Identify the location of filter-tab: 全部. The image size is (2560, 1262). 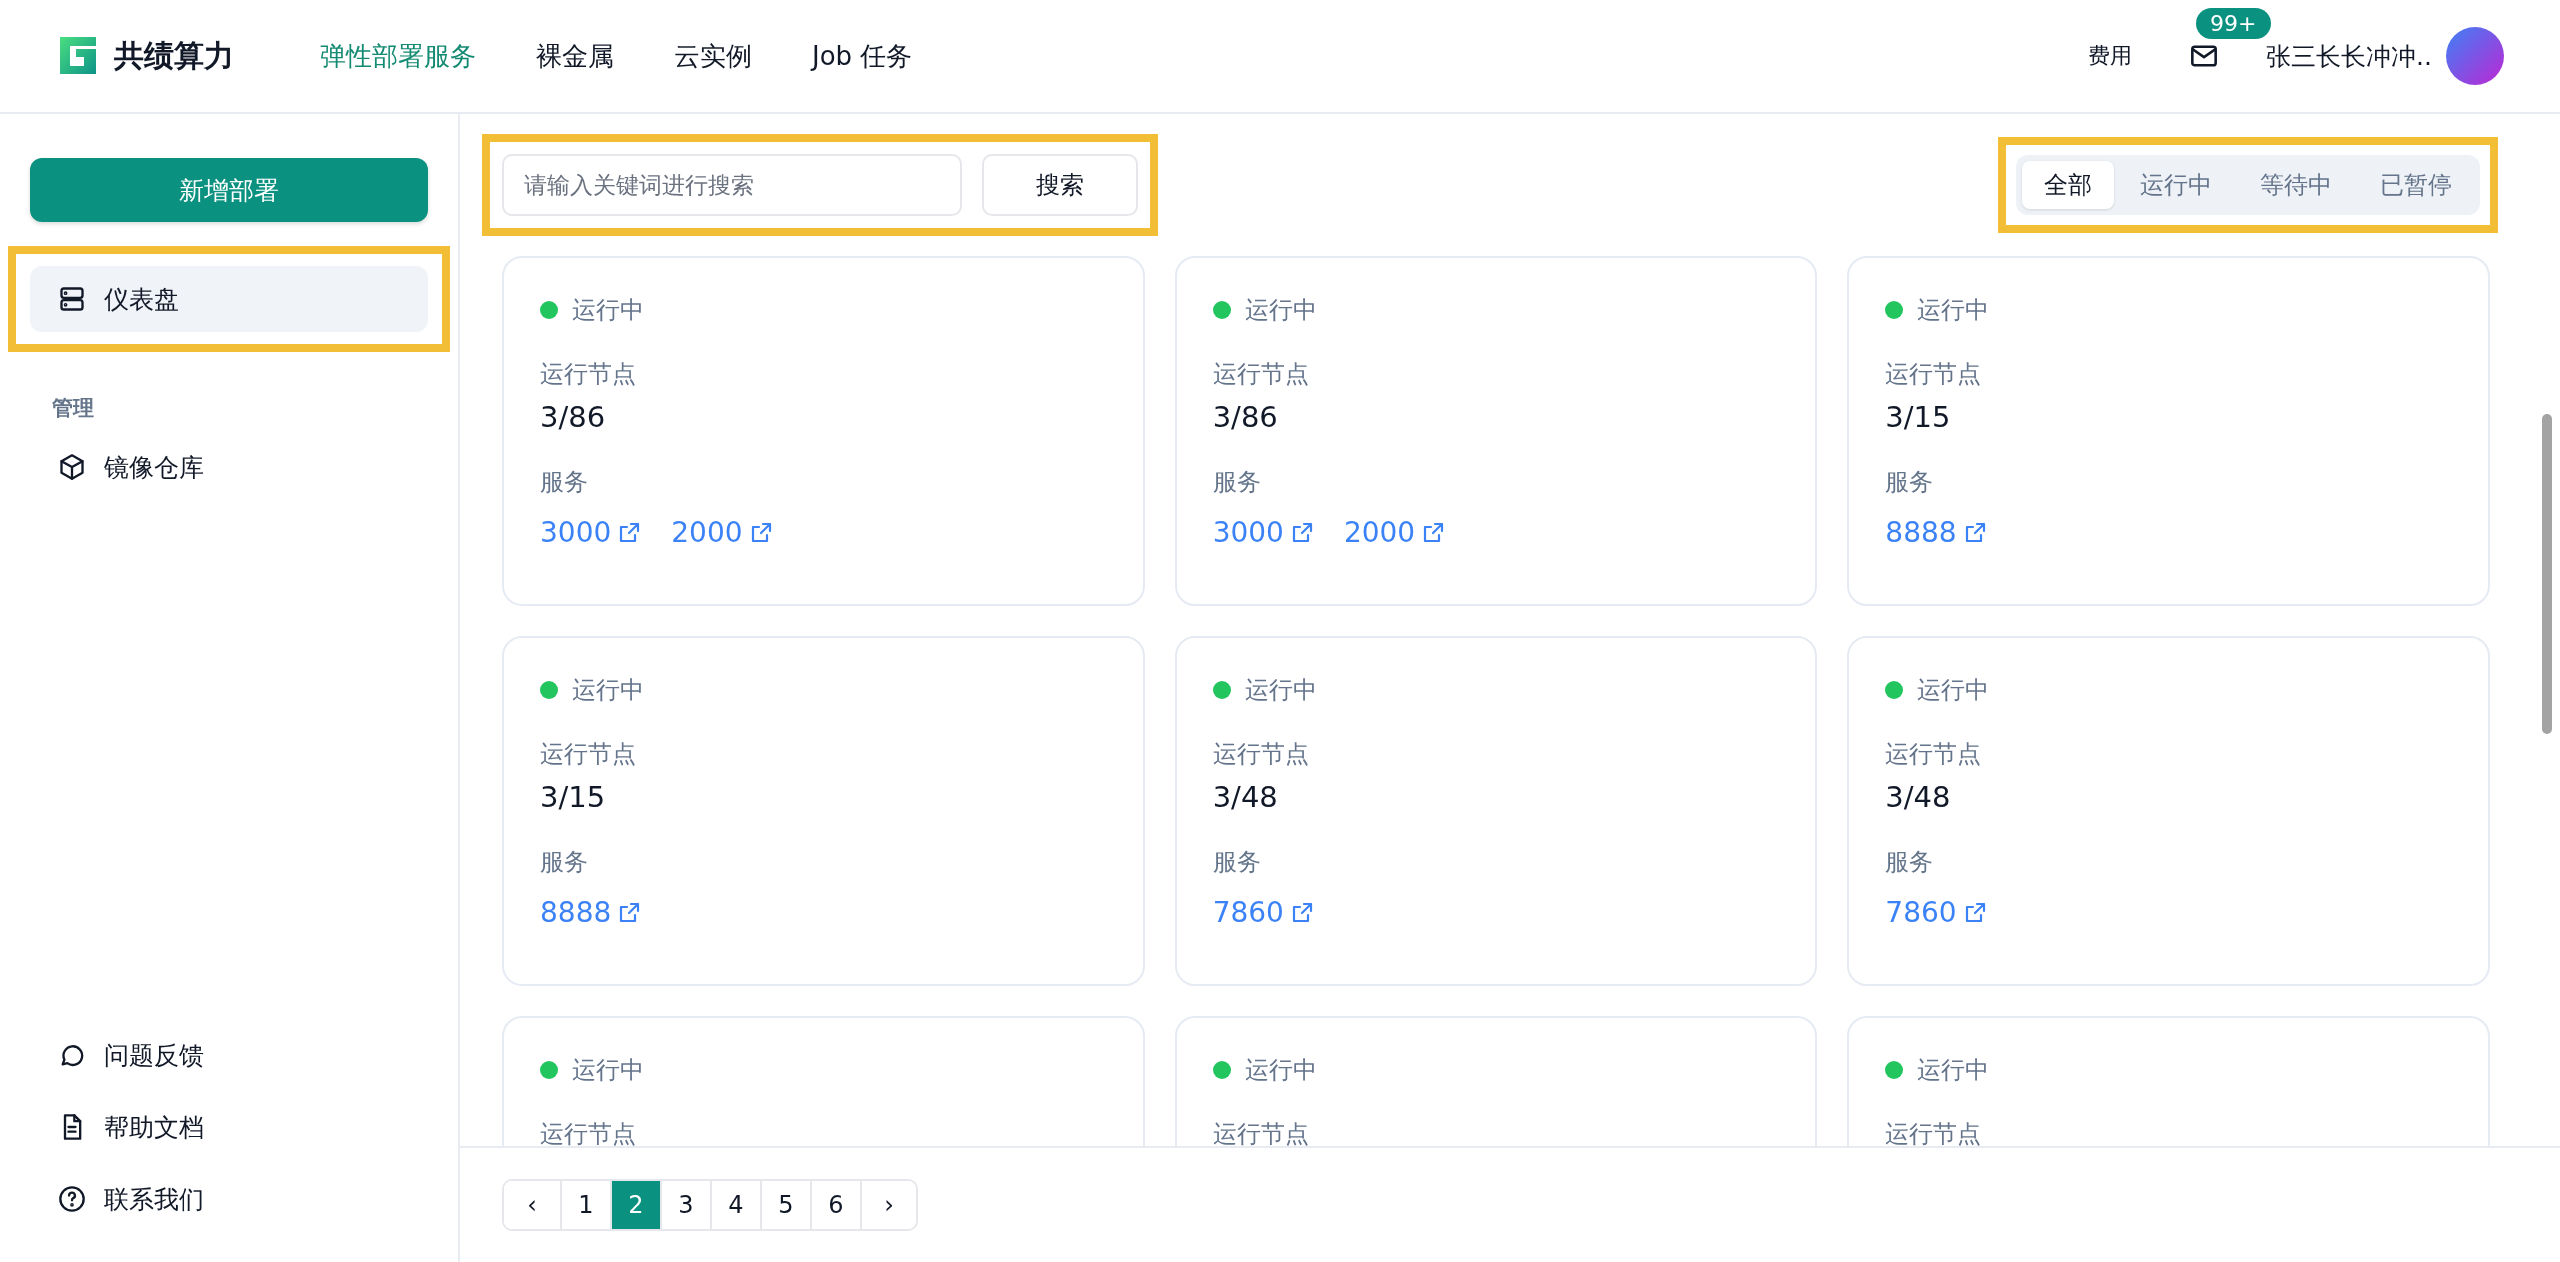
(2068, 185).